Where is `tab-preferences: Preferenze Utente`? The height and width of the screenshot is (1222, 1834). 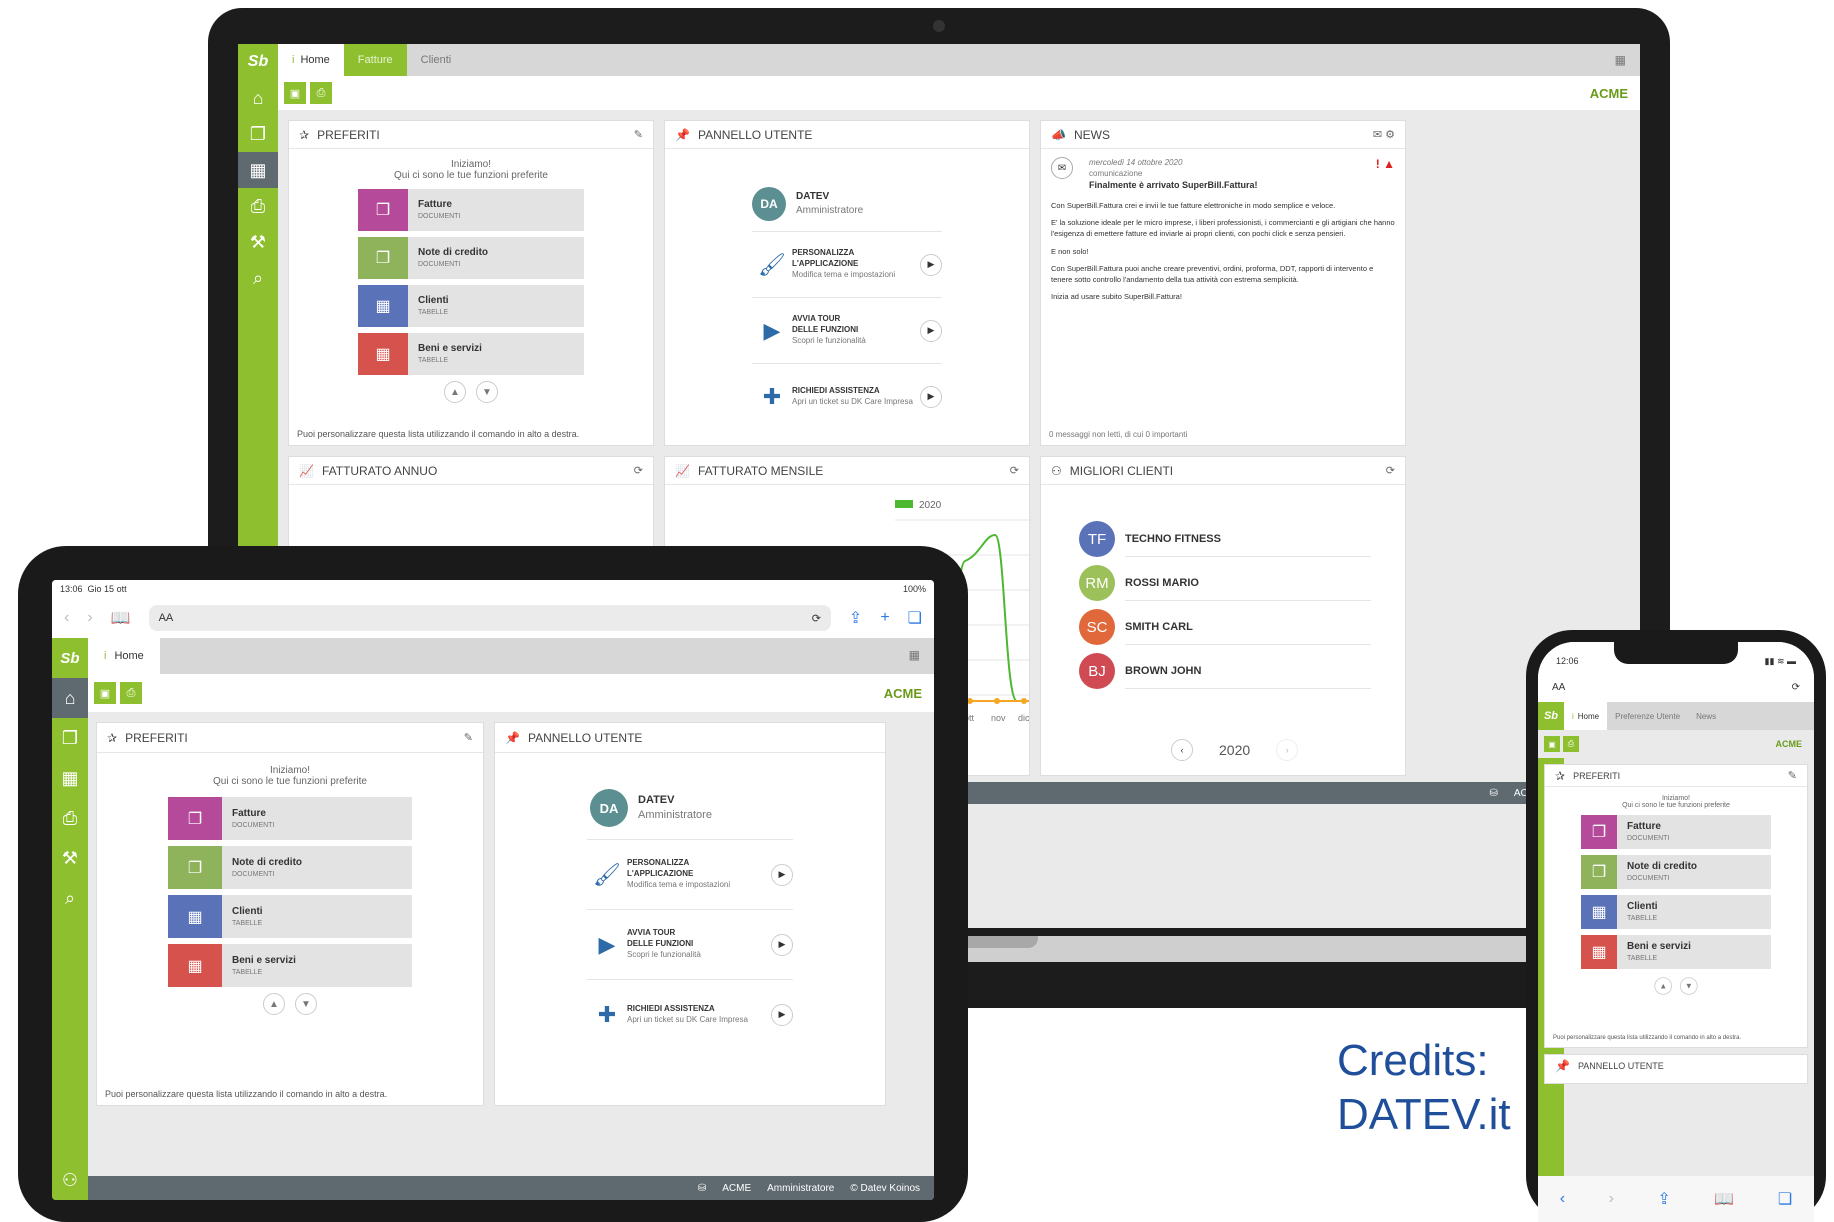 tab-preferences: Preferenze Utente is located at coordinates (1647, 716).